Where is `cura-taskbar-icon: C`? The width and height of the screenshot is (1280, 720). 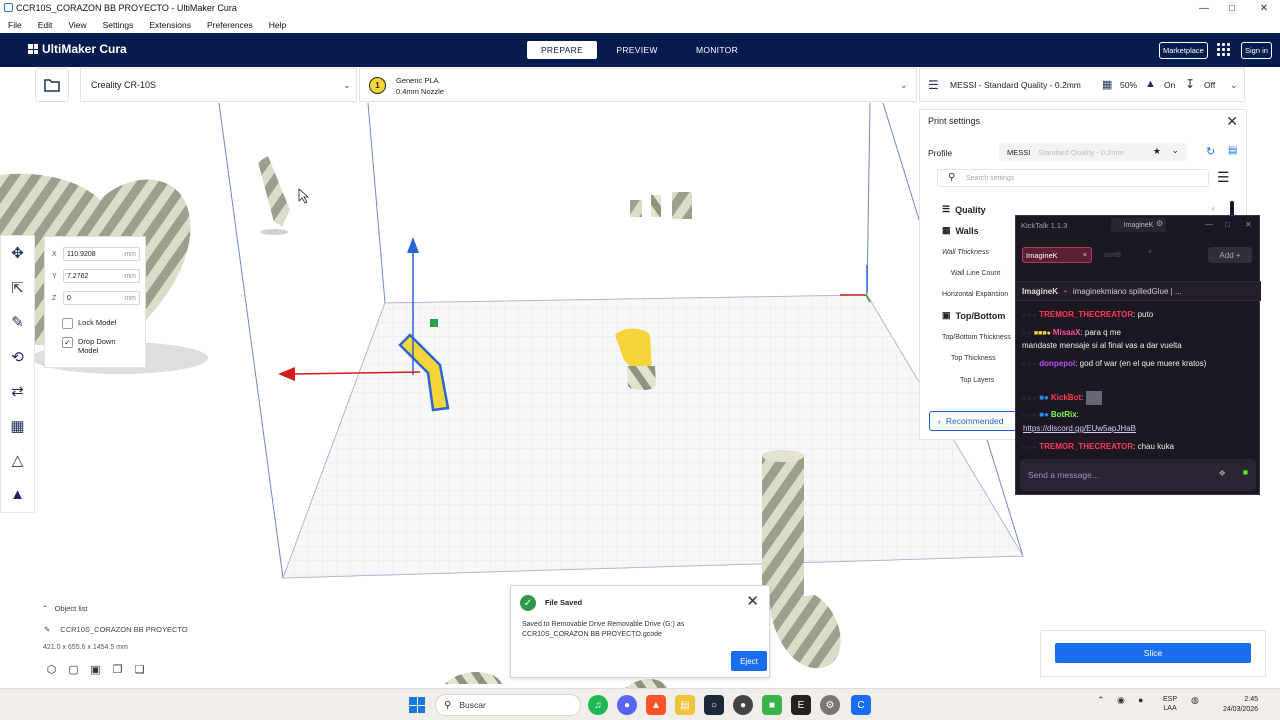
cura-taskbar-icon: C is located at coordinates (861, 705).